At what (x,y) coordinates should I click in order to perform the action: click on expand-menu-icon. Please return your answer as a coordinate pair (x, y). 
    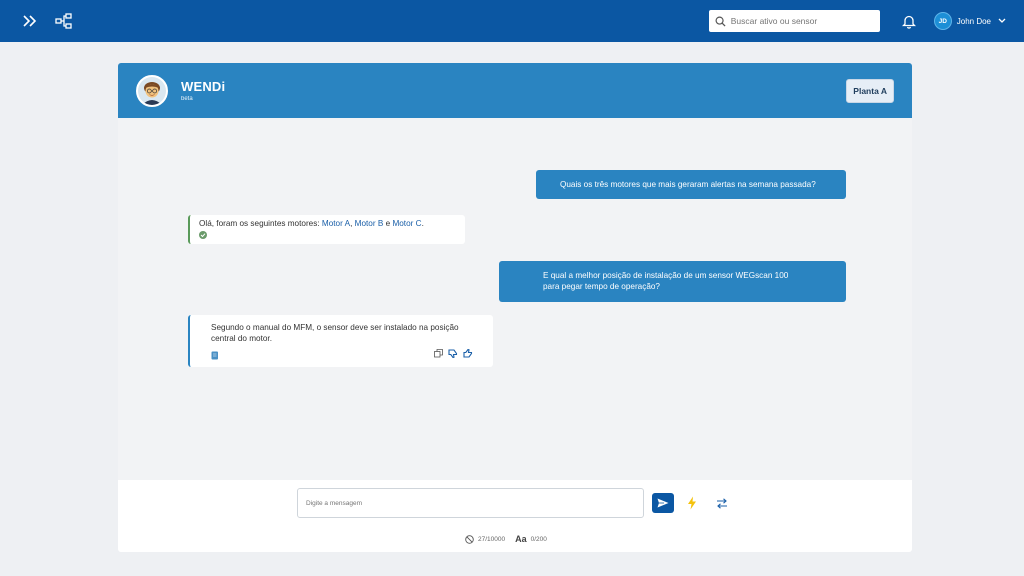
    Looking at the image, I should click on (30, 21).